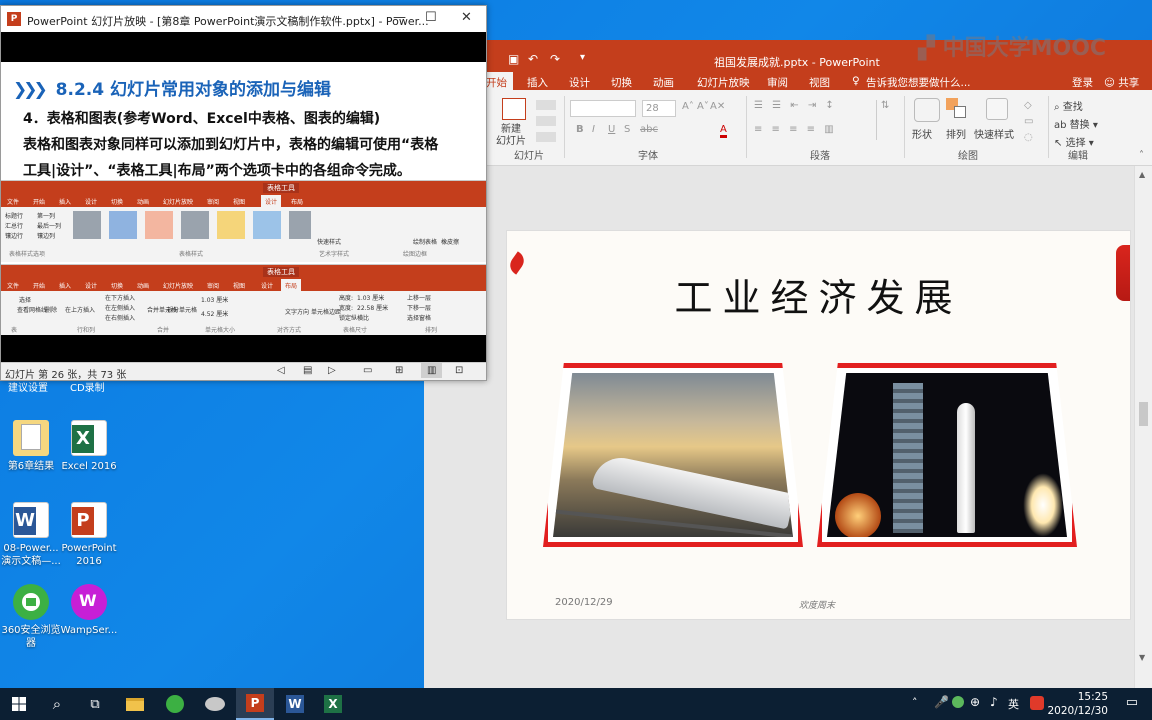 This screenshot has height=720, width=1152. What do you see at coordinates (621, 82) in the screenshot?
I see `tab-transitions: 切换` at bounding box center [621, 82].